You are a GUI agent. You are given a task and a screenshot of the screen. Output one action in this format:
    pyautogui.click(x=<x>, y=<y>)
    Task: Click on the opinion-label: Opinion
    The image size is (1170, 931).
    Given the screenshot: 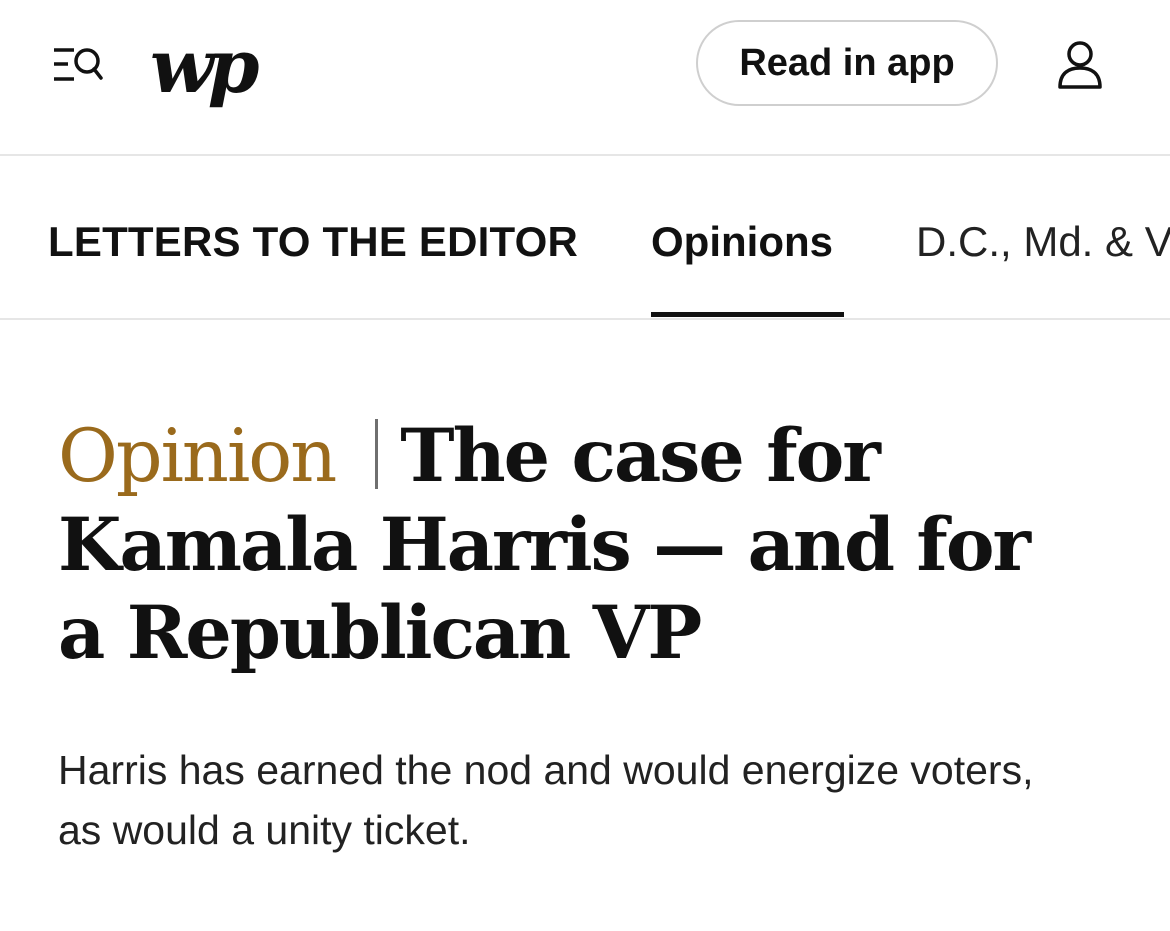 What is the action you would take?
    pyautogui.click(x=197, y=456)
    